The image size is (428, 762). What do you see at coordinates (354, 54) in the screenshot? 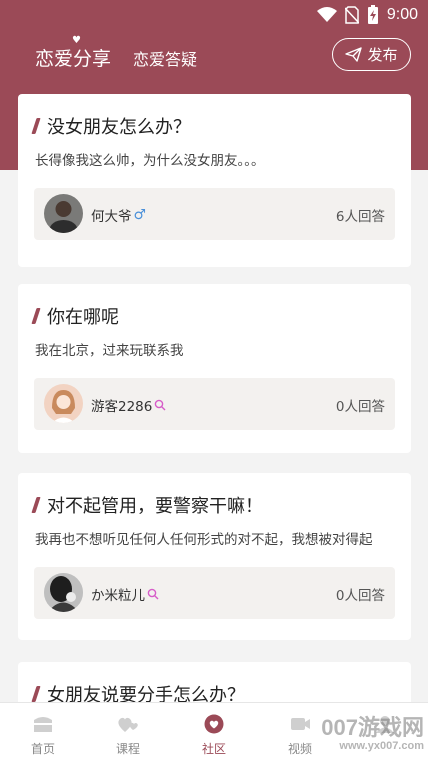
I see `paper-plane-icon` at bounding box center [354, 54].